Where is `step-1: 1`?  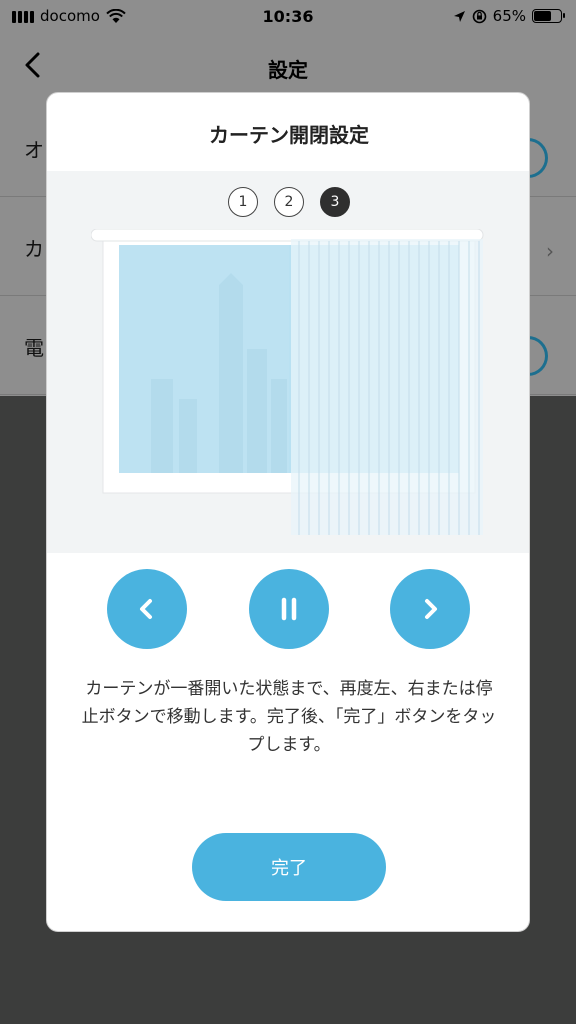 step-1: 1 is located at coordinates (243, 202).